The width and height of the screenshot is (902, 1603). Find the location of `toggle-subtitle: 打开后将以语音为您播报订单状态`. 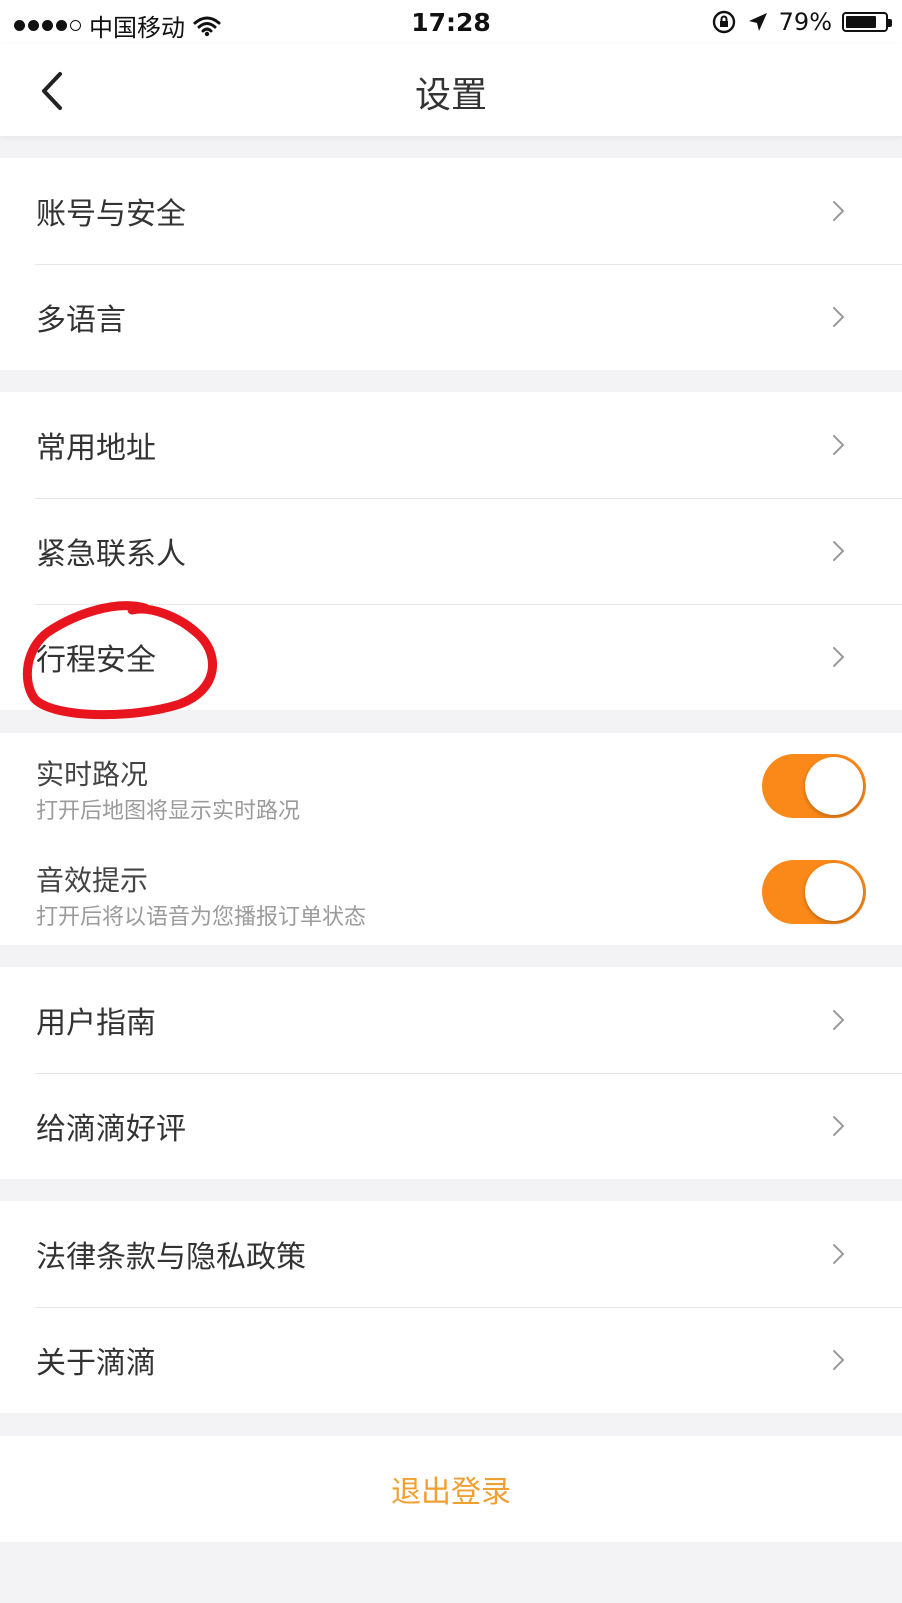

toggle-subtitle: 打开后将以语音为您播报订单状态 is located at coordinates (201, 917).